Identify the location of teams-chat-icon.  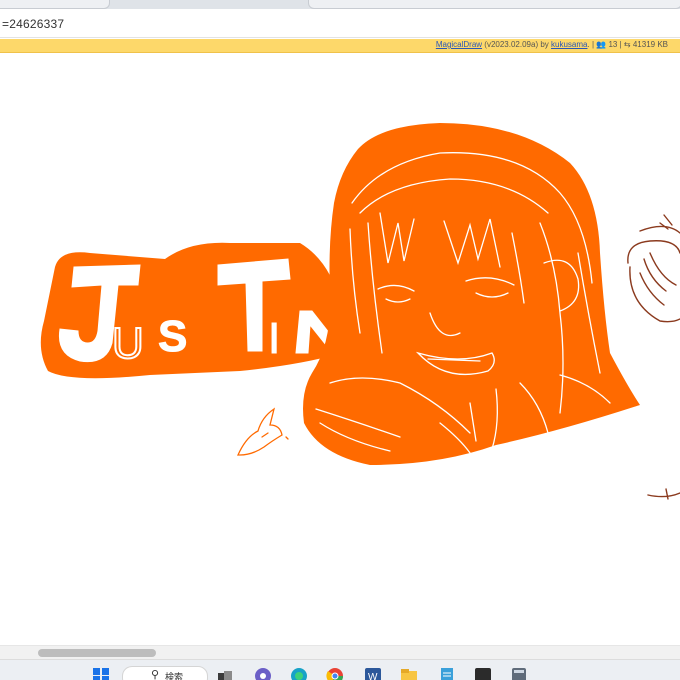
(263, 673).